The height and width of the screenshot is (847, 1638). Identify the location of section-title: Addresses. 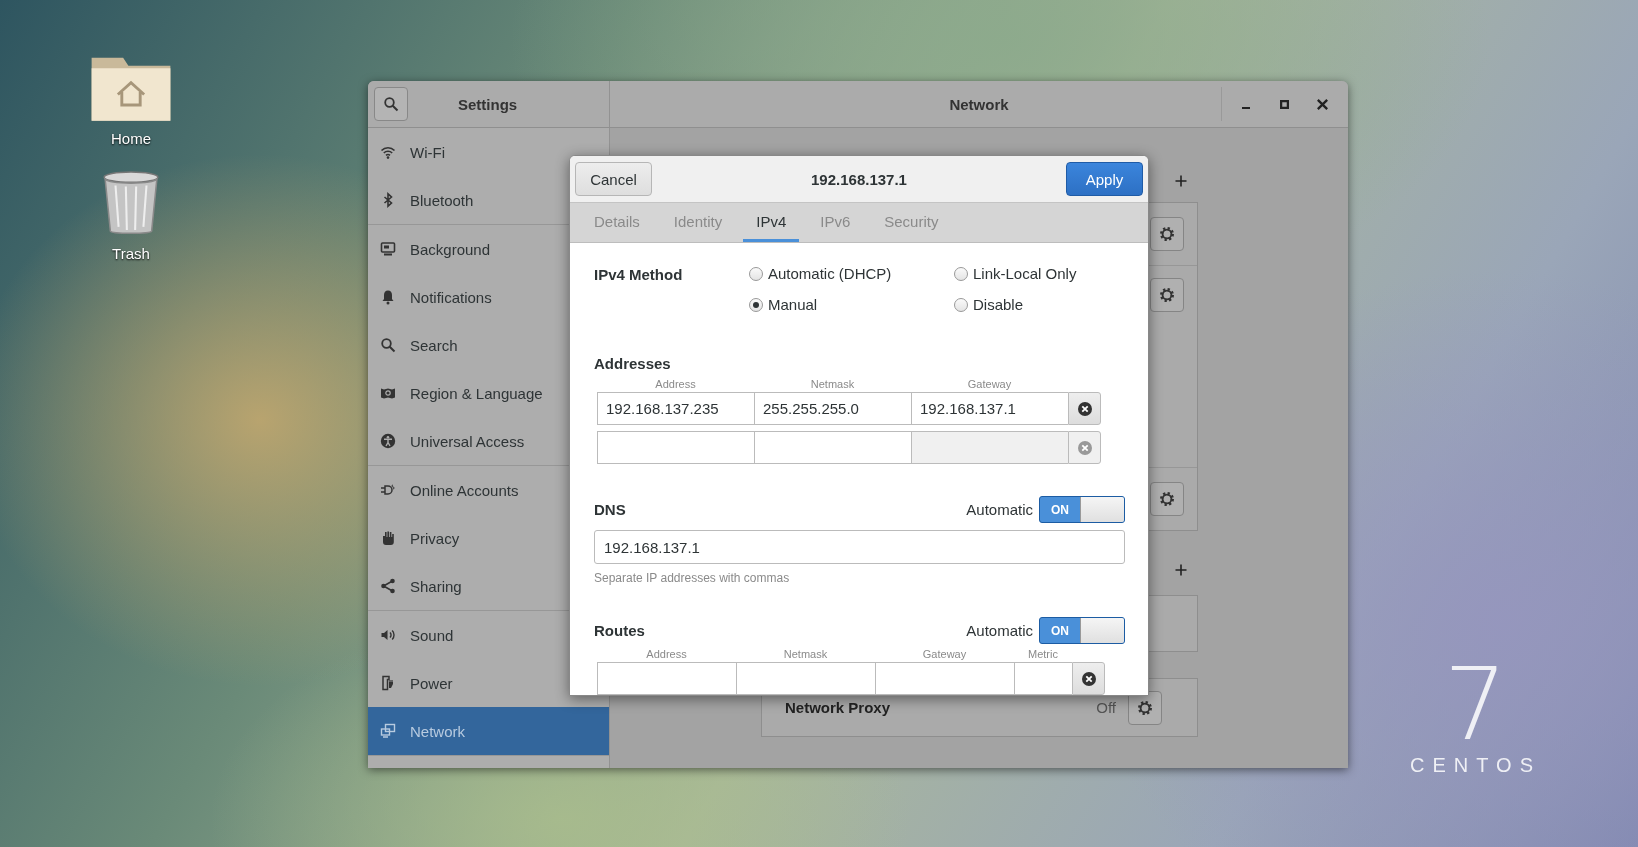
(633, 363).